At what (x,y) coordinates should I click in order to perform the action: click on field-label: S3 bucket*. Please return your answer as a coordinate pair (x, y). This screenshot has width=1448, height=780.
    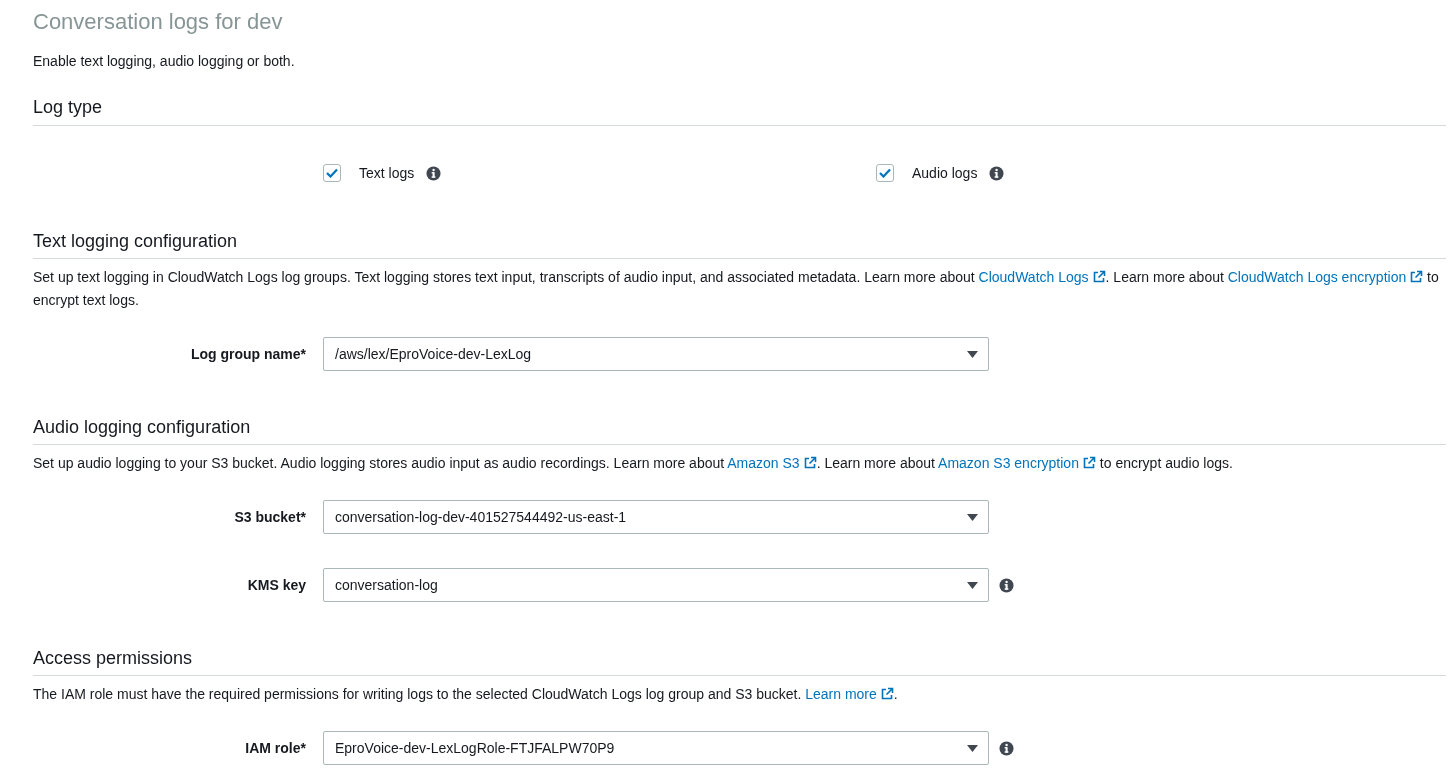
    Looking at the image, I should click on (269, 517).